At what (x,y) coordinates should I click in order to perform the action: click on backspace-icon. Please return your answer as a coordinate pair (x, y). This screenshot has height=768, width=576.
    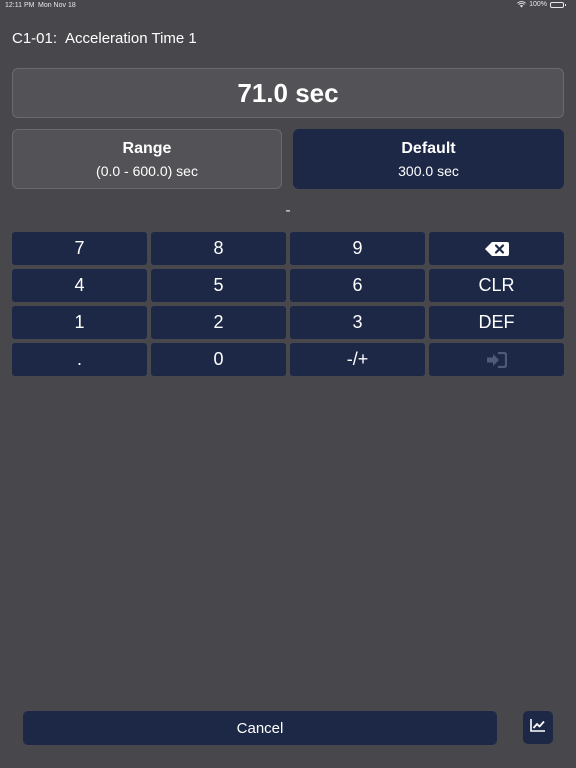
    Looking at the image, I should click on (496, 248).